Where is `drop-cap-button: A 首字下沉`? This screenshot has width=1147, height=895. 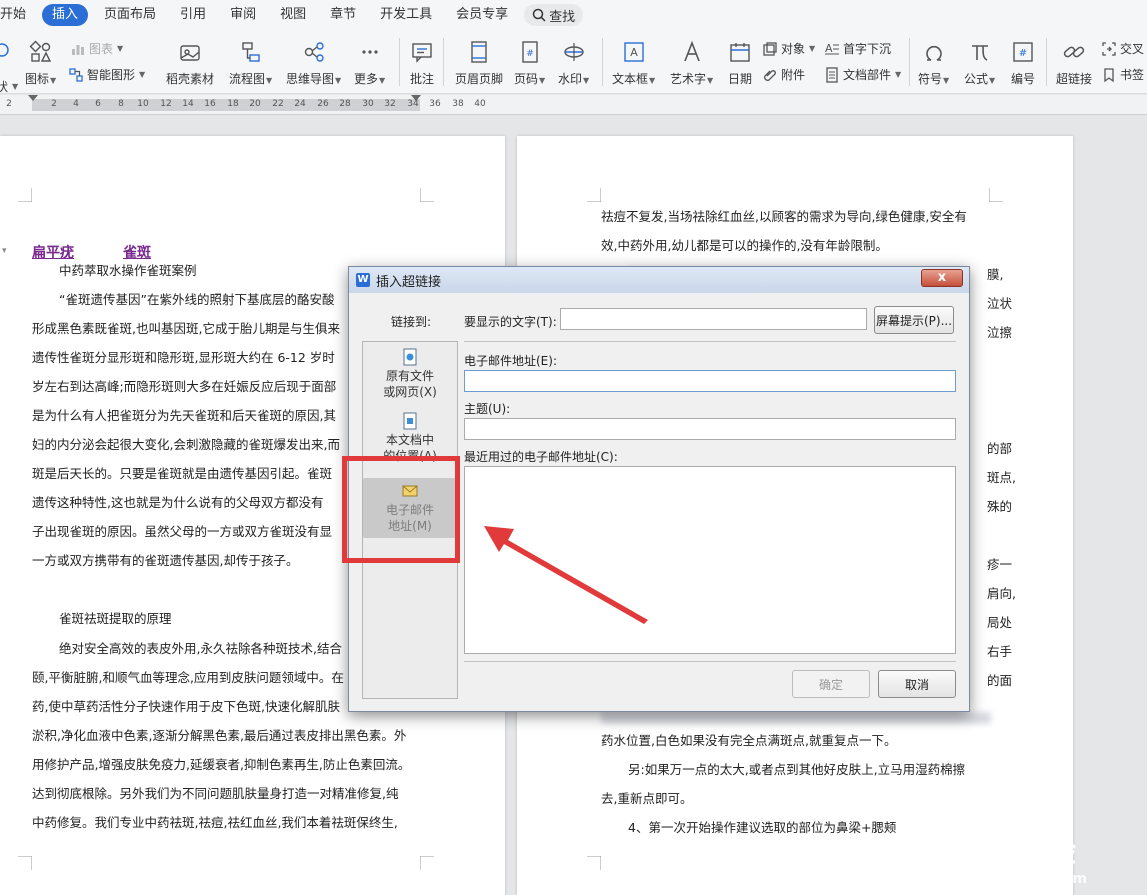 drop-cap-button: A 首字下沉 is located at coordinates (857, 48).